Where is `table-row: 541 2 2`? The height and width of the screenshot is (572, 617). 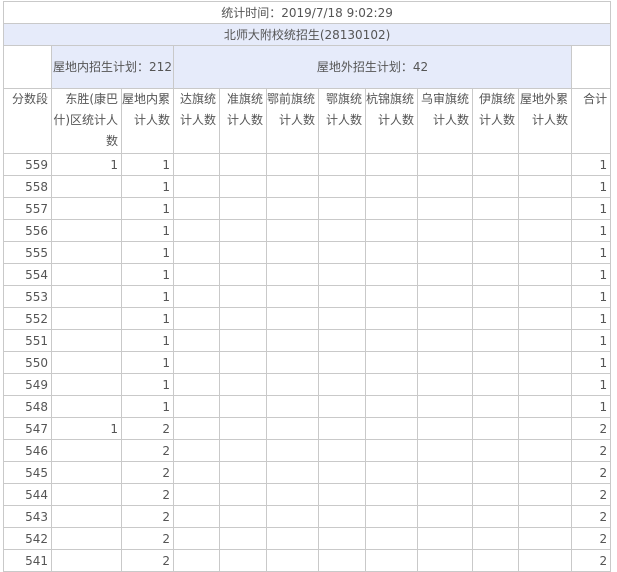
table-row: 541 2 2 is located at coordinates (307, 560).